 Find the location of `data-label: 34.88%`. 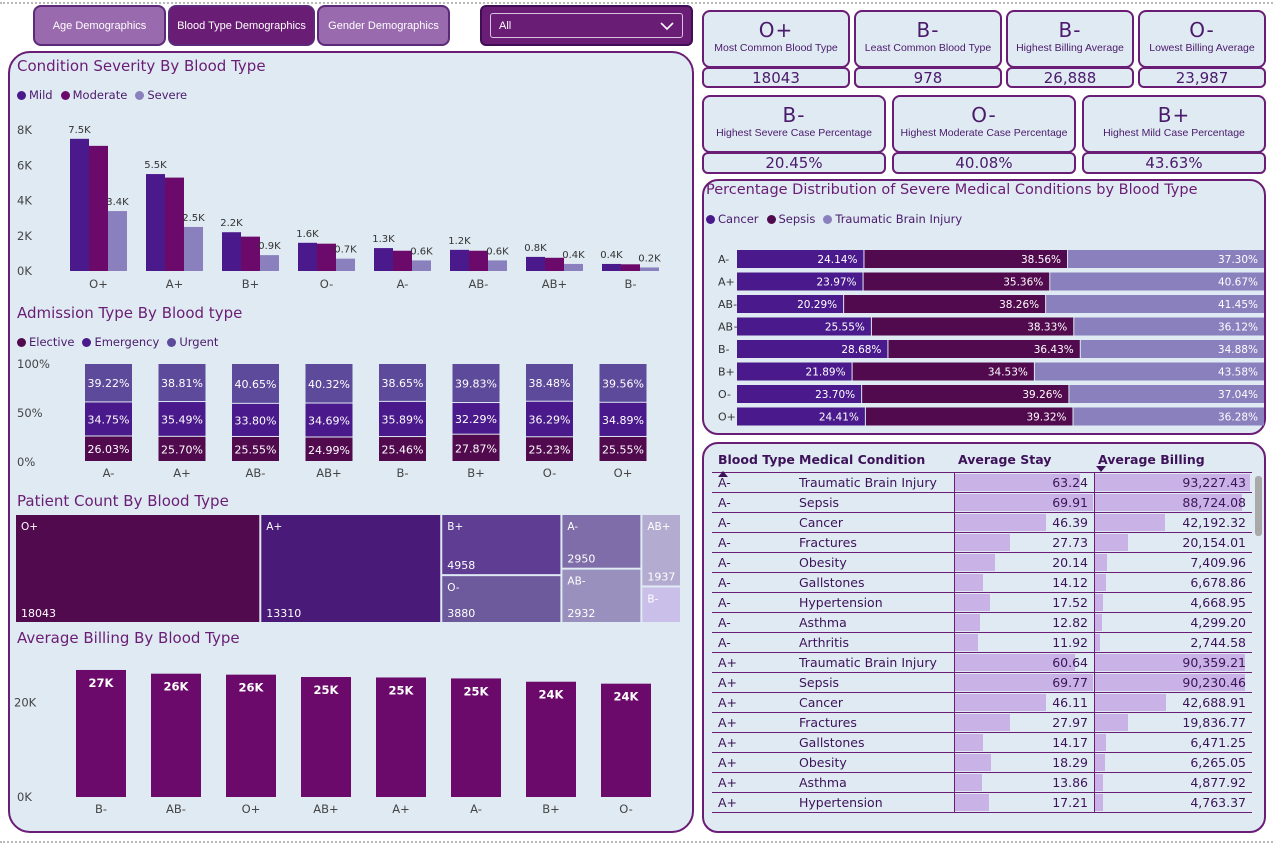

data-label: 34.88% is located at coordinates (1238, 350).